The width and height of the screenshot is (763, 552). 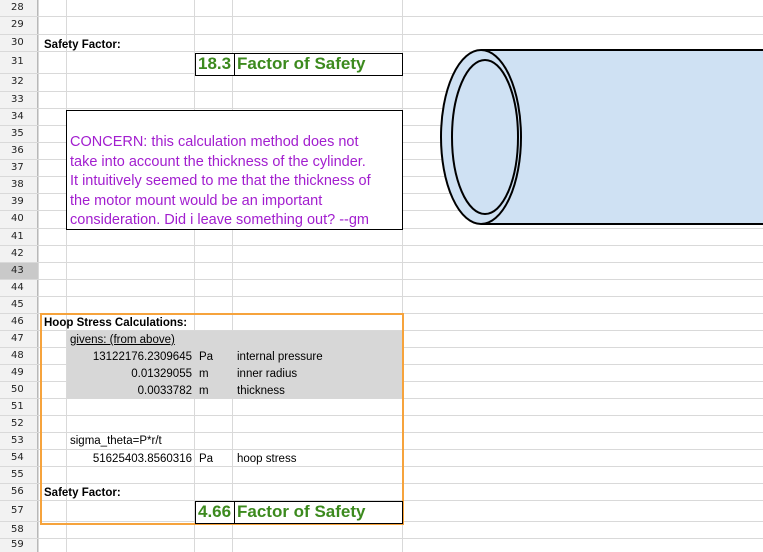 What do you see at coordinates (19, 25) in the screenshot?
I see `row-number: 29` at bounding box center [19, 25].